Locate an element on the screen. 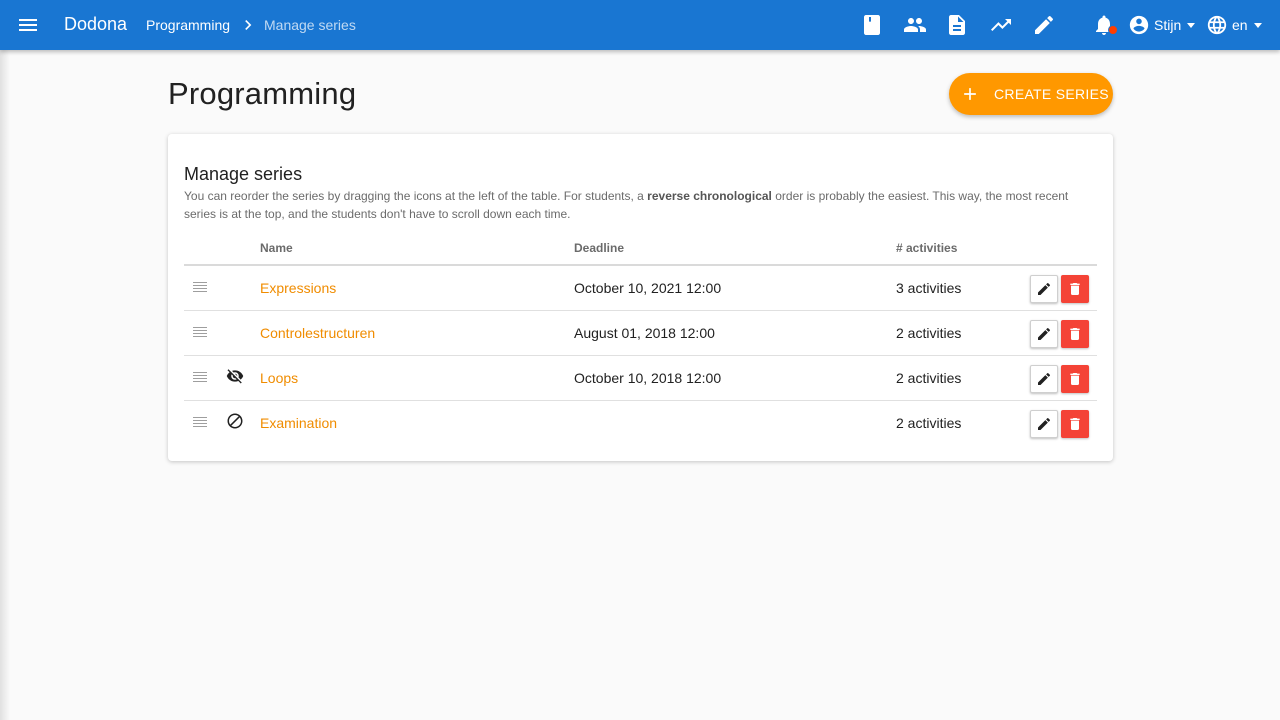  language-menu: en is located at coordinates (1234, 25).